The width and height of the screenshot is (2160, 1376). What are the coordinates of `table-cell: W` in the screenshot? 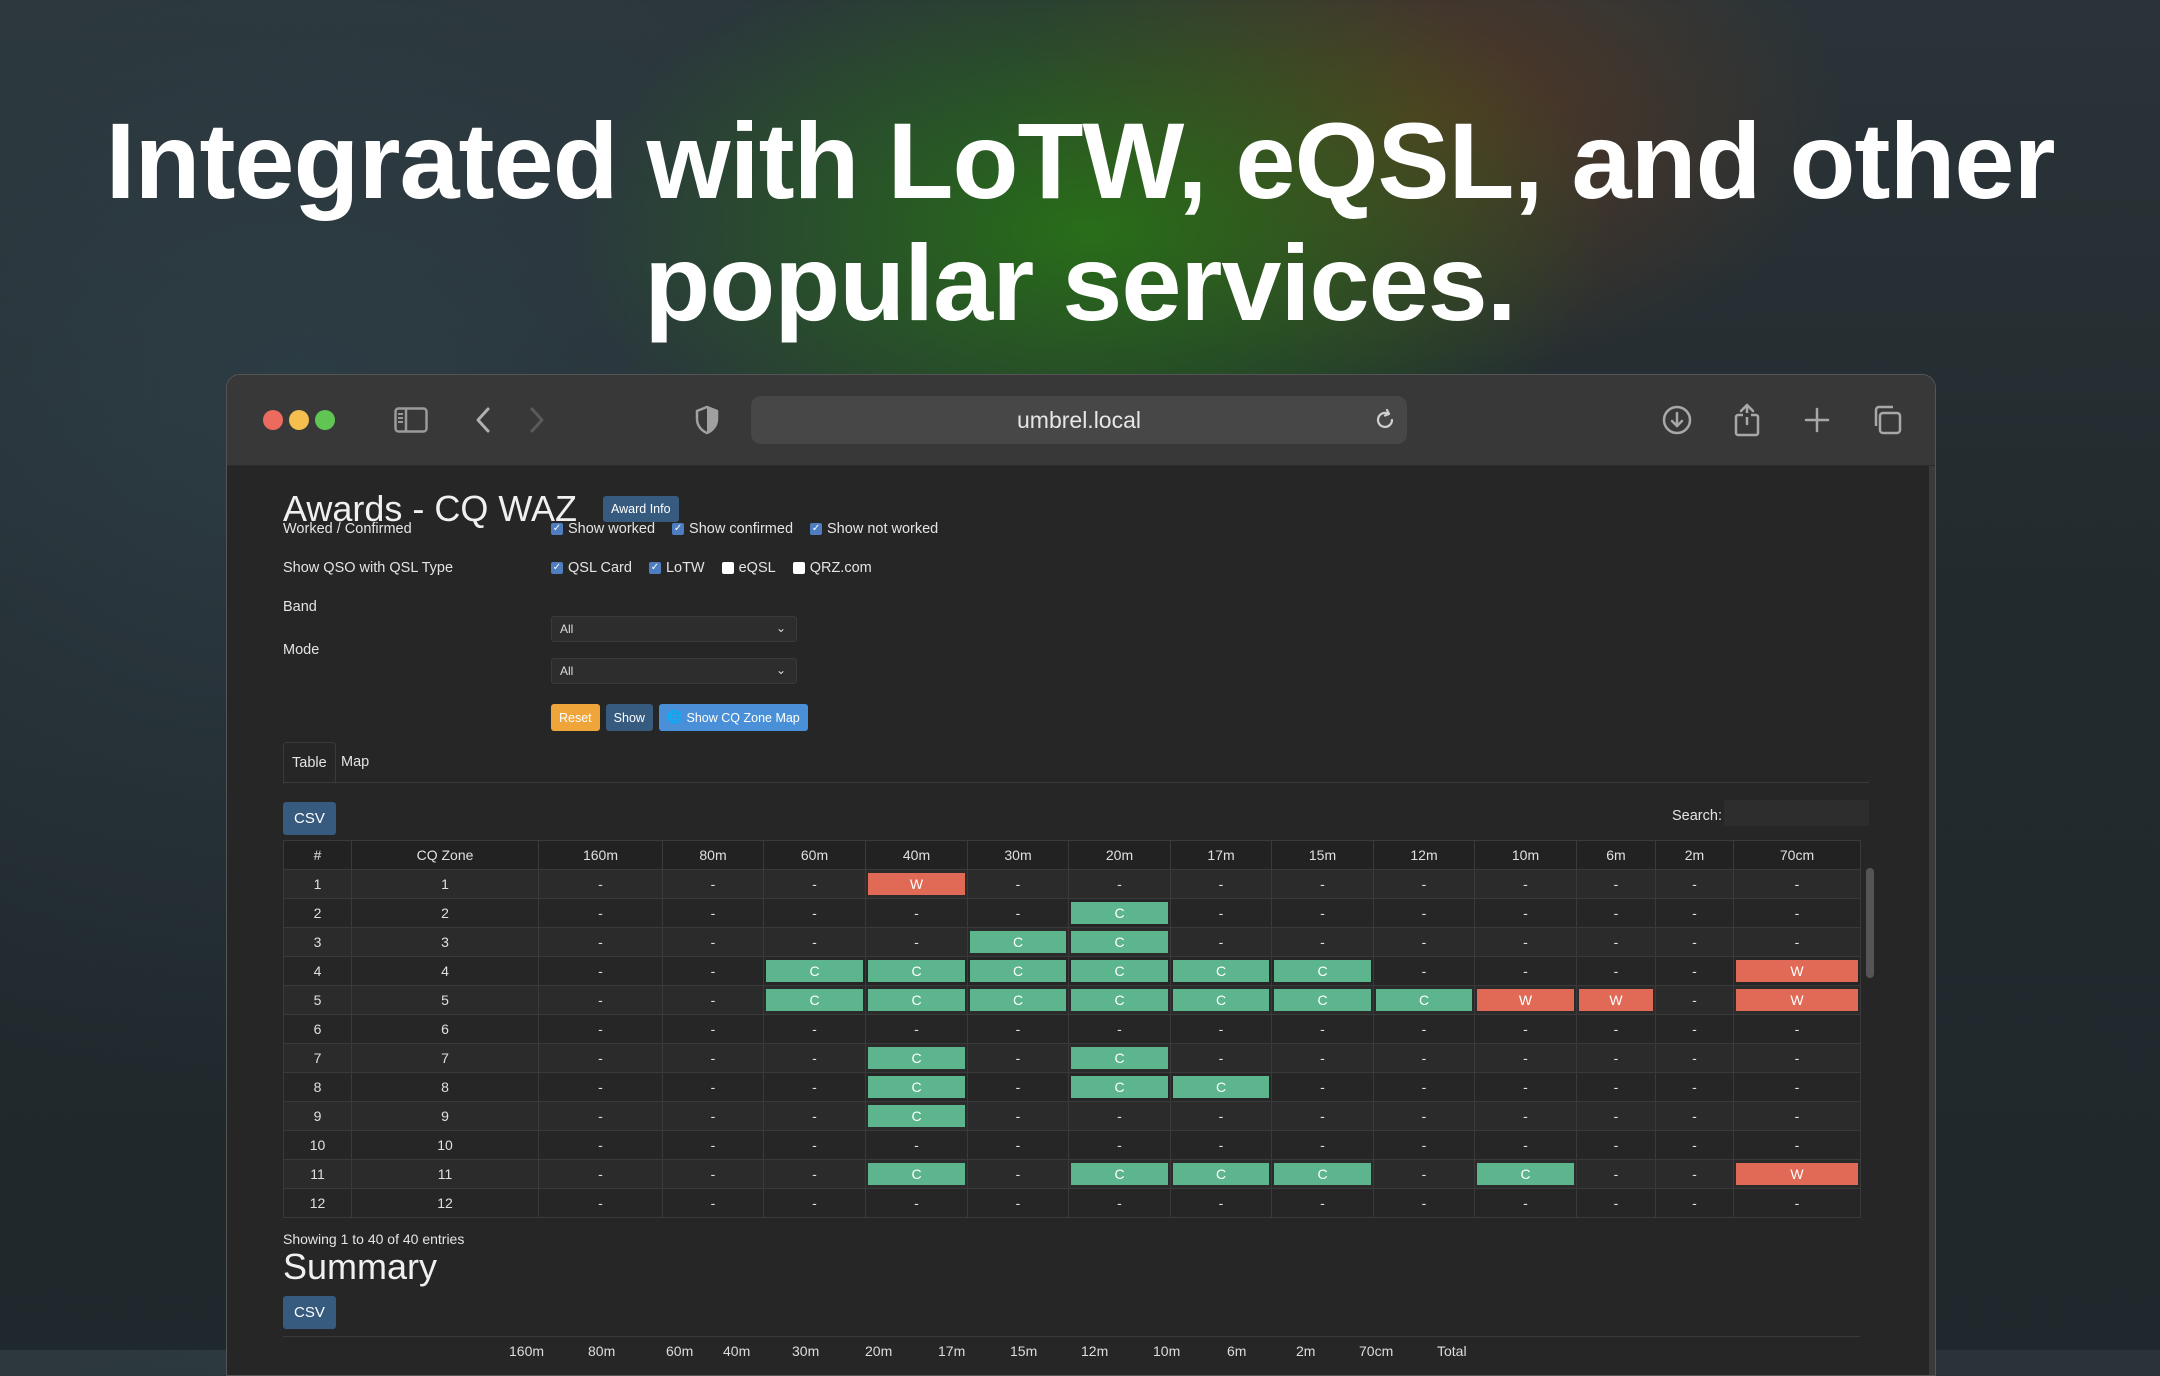 It's located at (1797, 1000).